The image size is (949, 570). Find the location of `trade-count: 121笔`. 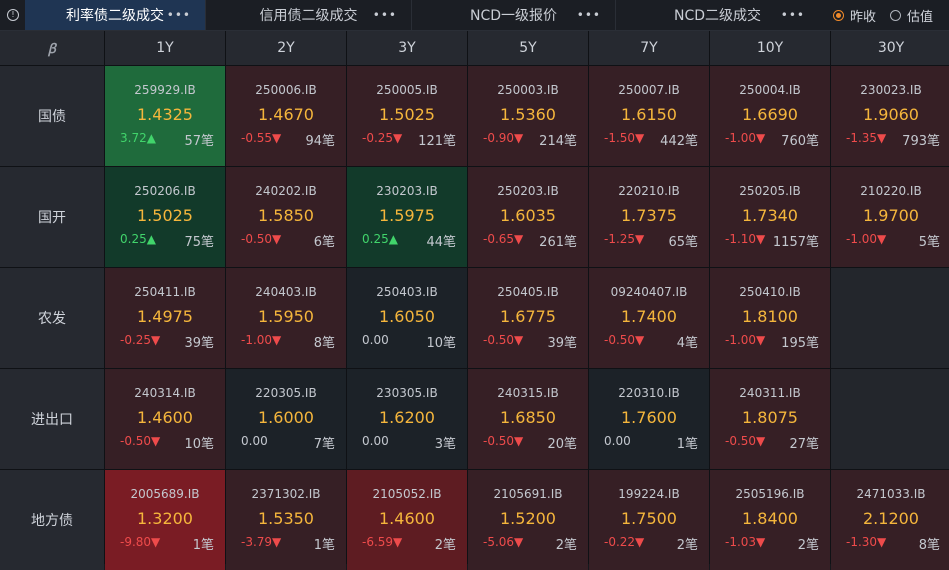

trade-count: 121笔 is located at coordinates (437, 141).